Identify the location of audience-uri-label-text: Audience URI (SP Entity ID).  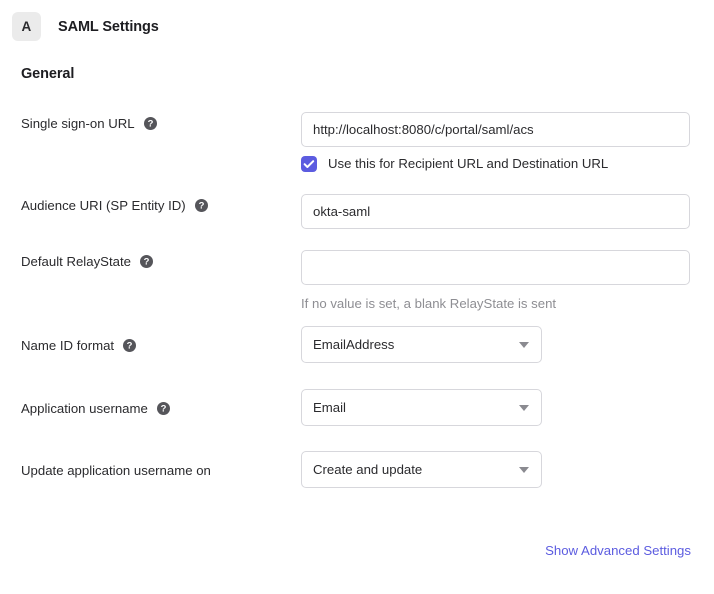
(103, 205).